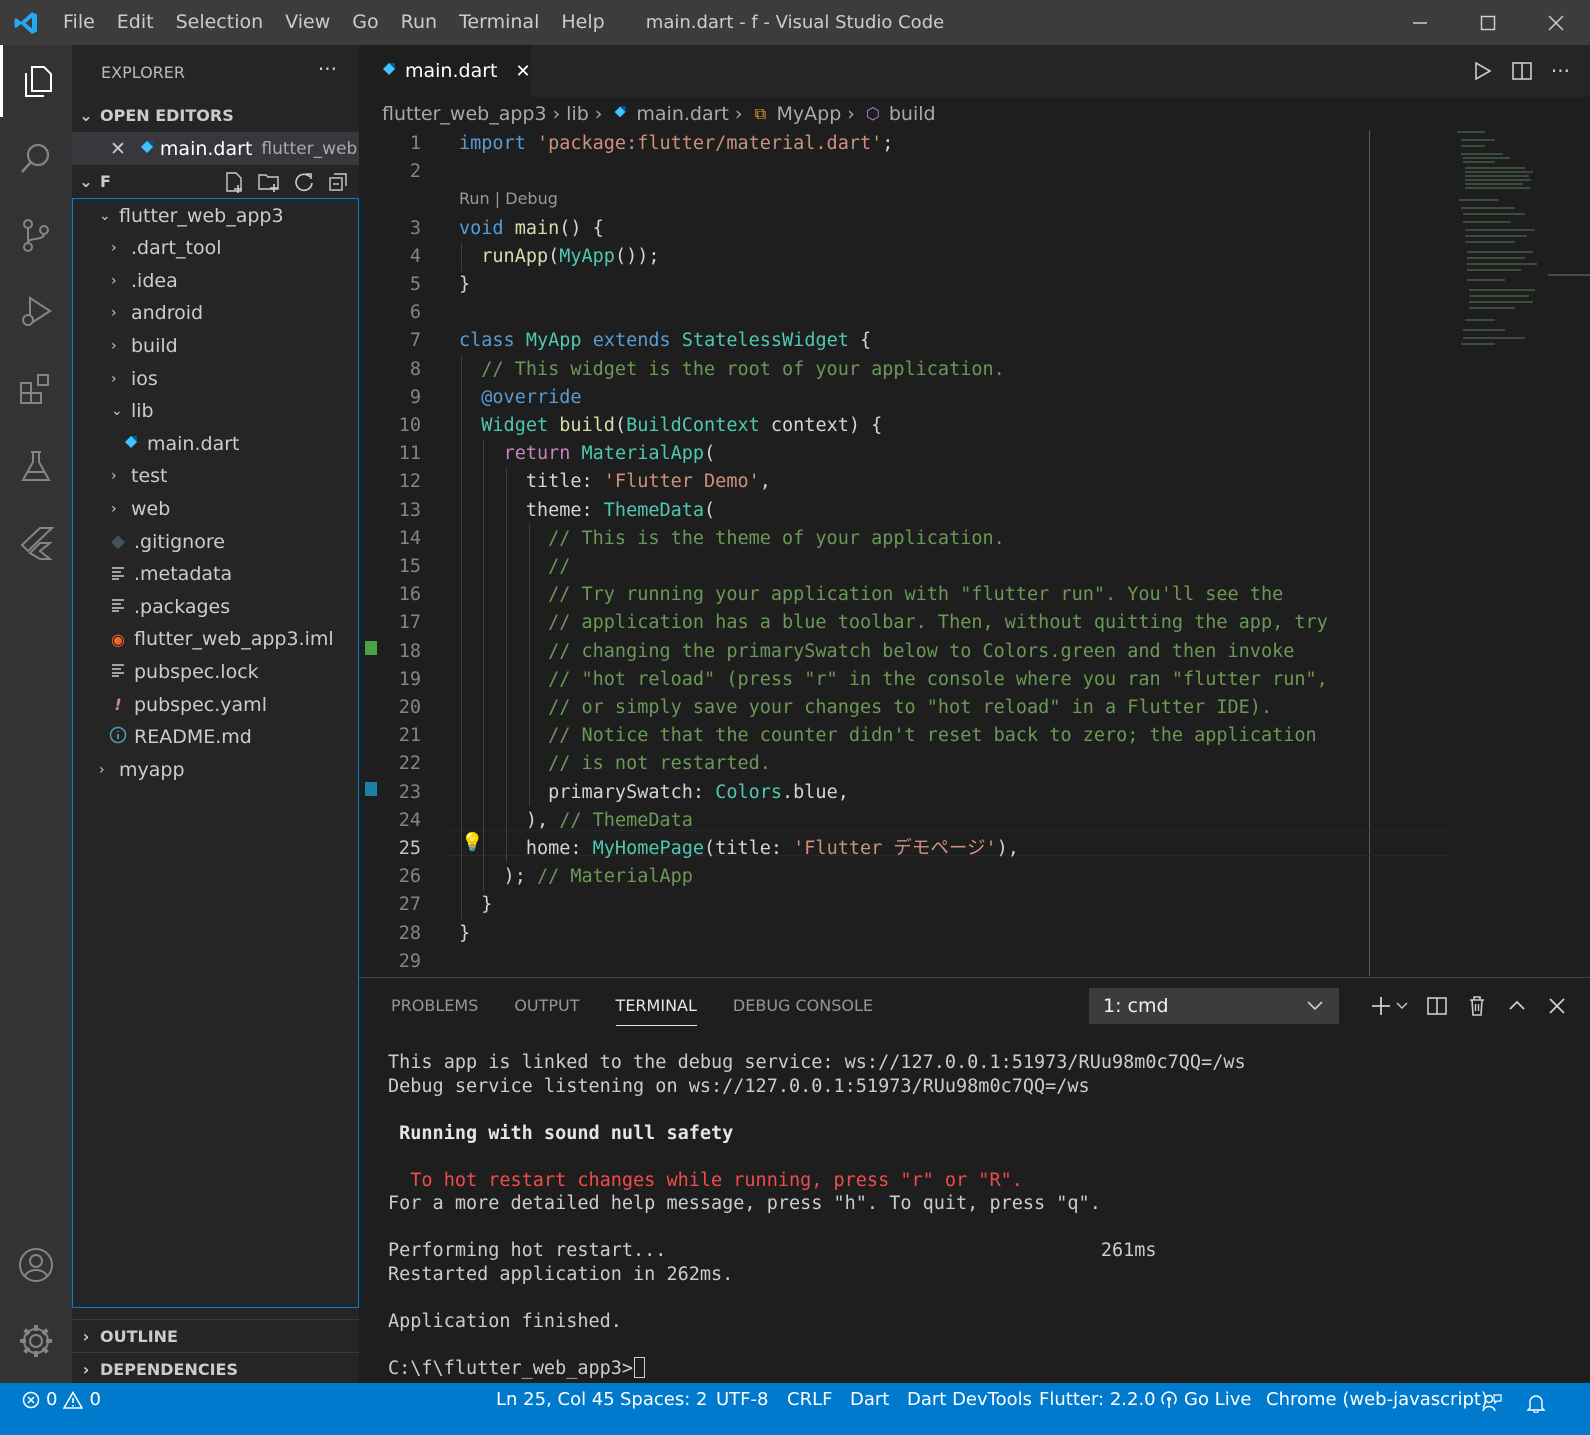 The image size is (1590, 1435). What do you see at coordinates (216, 411) in the screenshot?
I see `tree-item: ⌄ lib` at bounding box center [216, 411].